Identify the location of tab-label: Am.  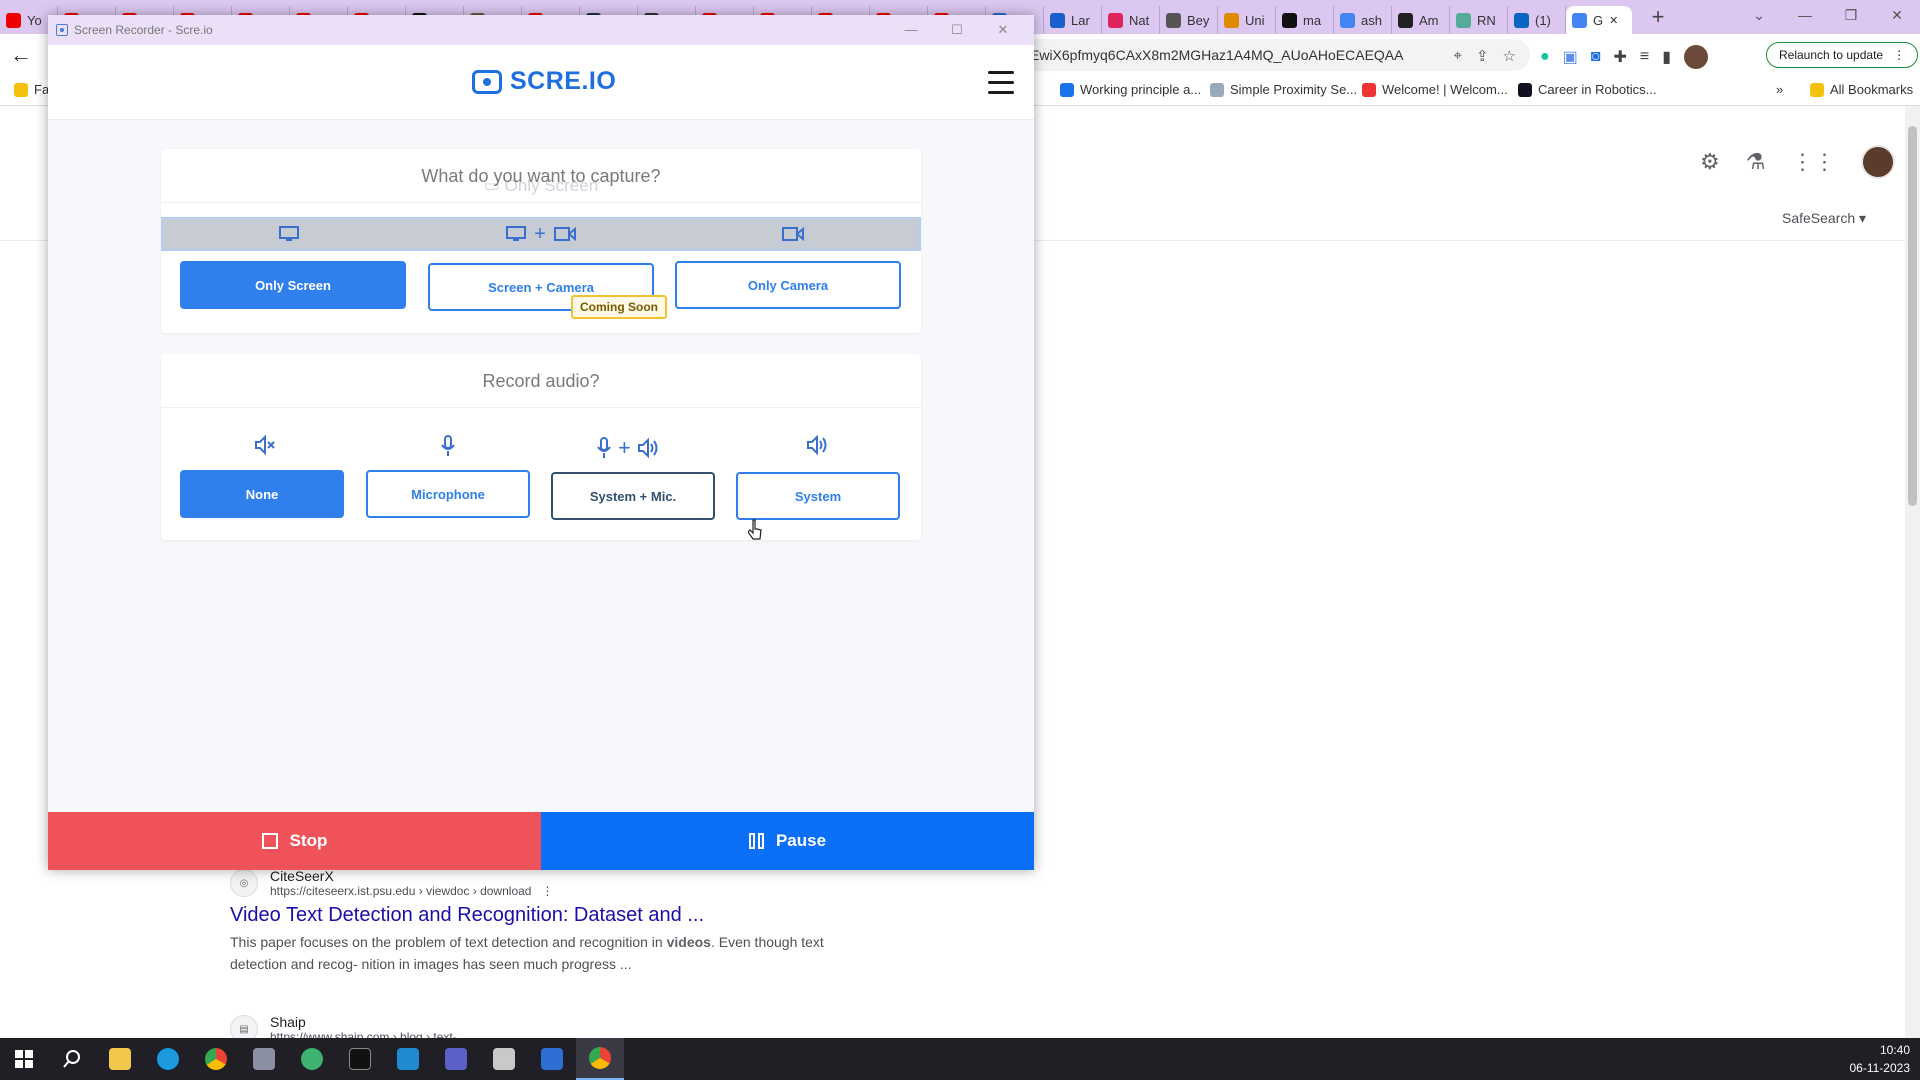
(1429, 20).